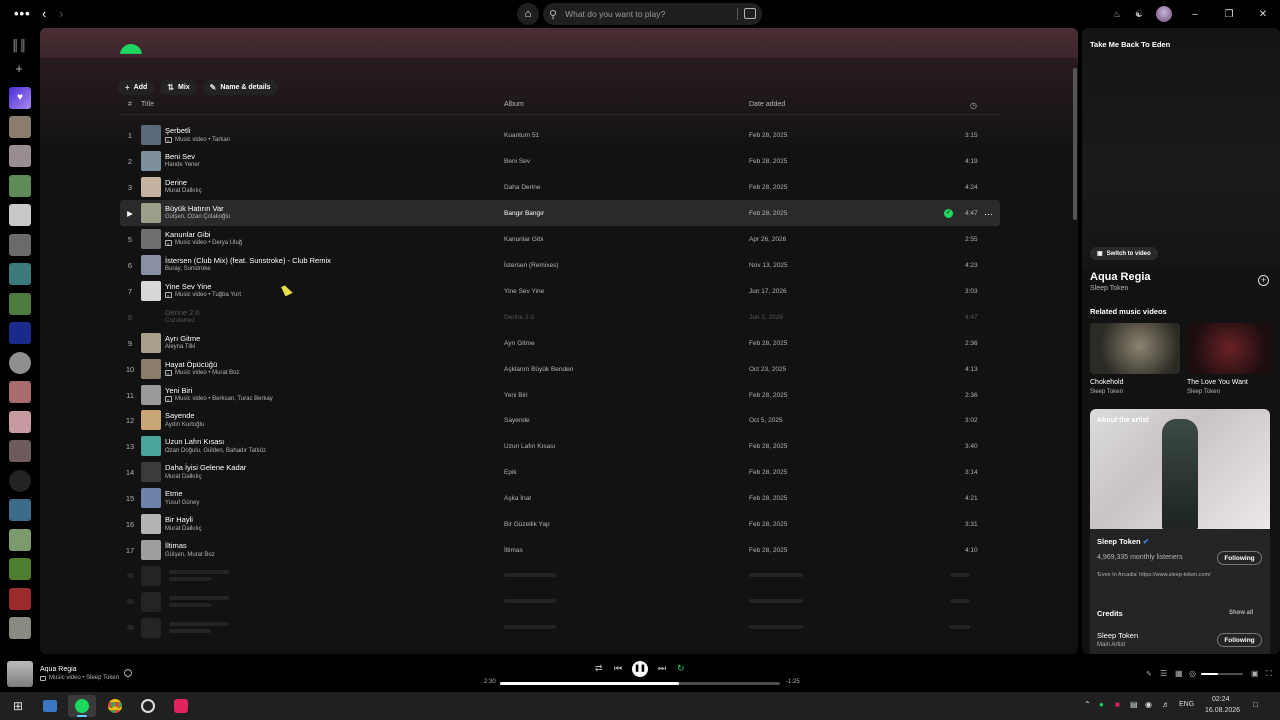 The height and width of the screenshot is (720, 1280). I want to click on back-arrow-icon: ‹, so click(44, 13).